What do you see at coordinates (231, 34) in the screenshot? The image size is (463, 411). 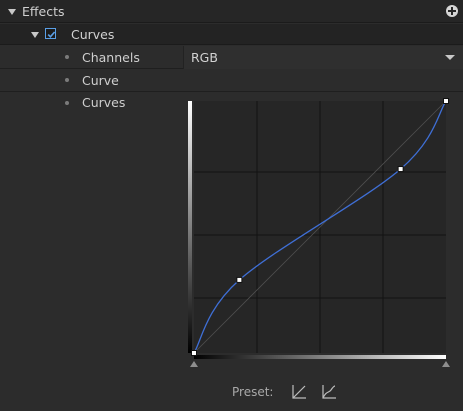 I see `effect-row-curves: Curves` at bounding box center [231, 34].